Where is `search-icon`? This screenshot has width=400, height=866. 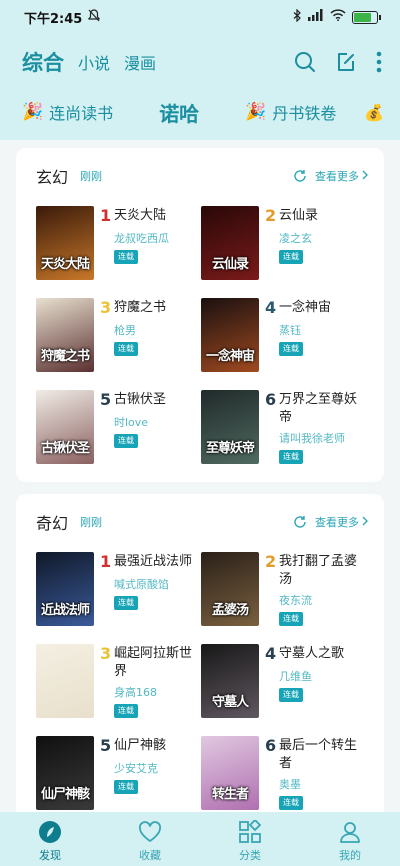 search-icon is located at coordinates (305, 62).